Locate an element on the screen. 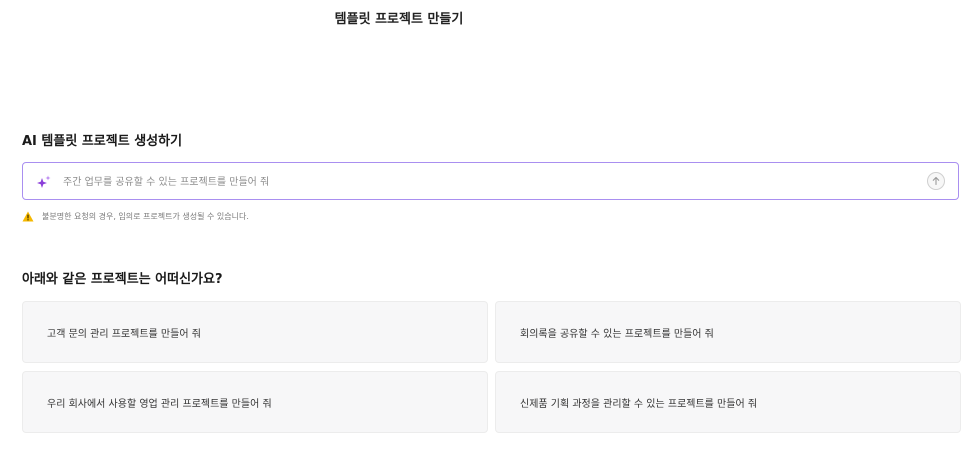  prompt-box is located at coordinates (490, 181).